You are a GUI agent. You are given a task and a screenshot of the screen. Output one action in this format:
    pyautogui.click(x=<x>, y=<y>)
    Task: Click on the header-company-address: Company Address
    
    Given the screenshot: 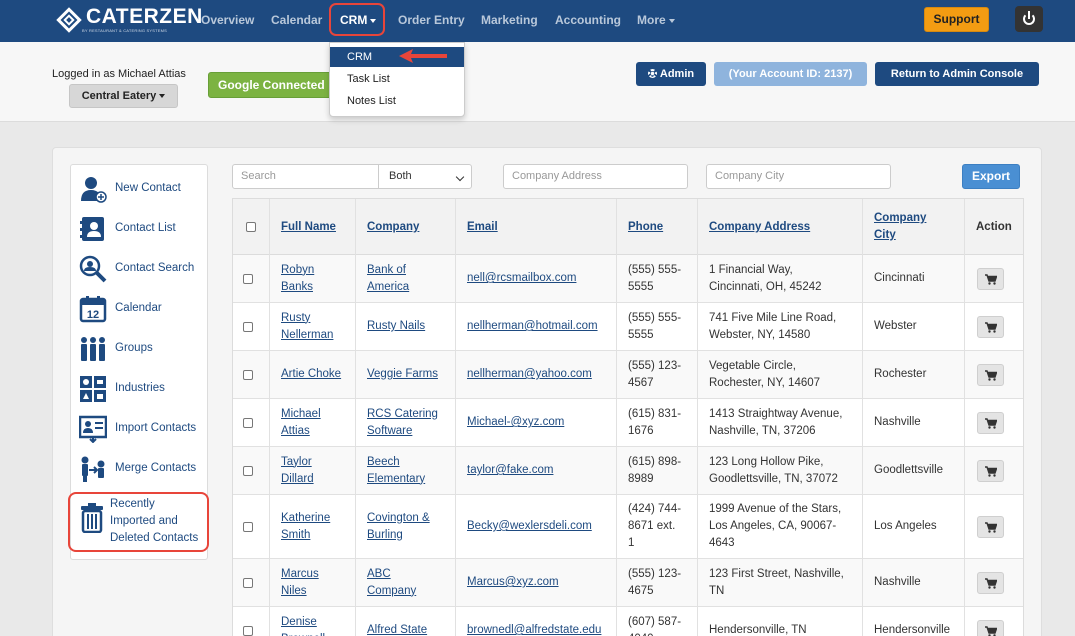 What is the action you would take?
    pyautogui.click(x=780, y=227)
    